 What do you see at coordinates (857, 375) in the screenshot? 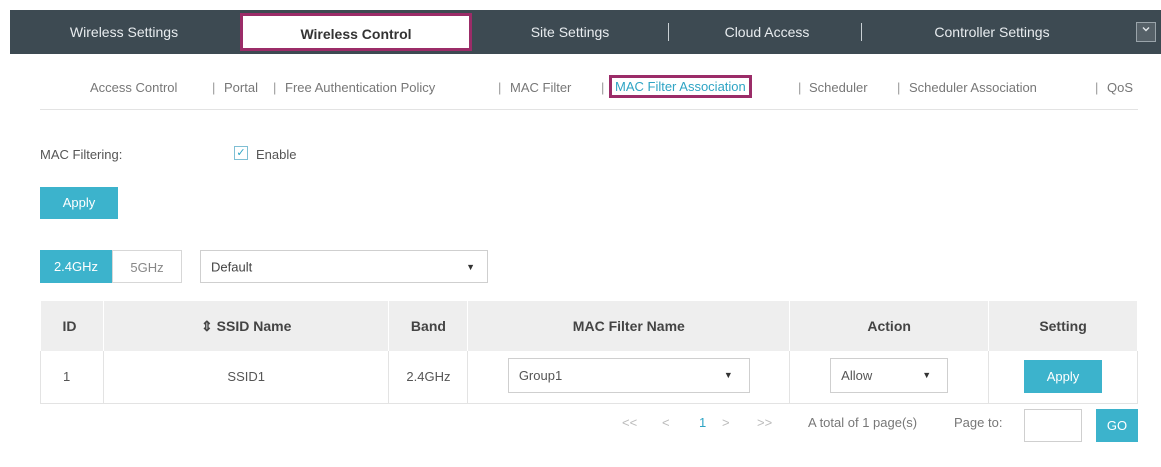
I see `action-select-value: Allow` at bounding box center [857, 375].